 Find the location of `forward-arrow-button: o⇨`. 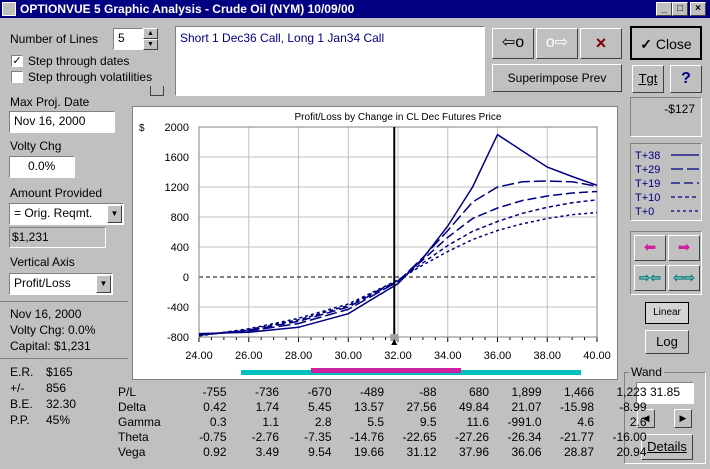

forward-arrow-button: o⇨ is located at coordinates (557, 43).